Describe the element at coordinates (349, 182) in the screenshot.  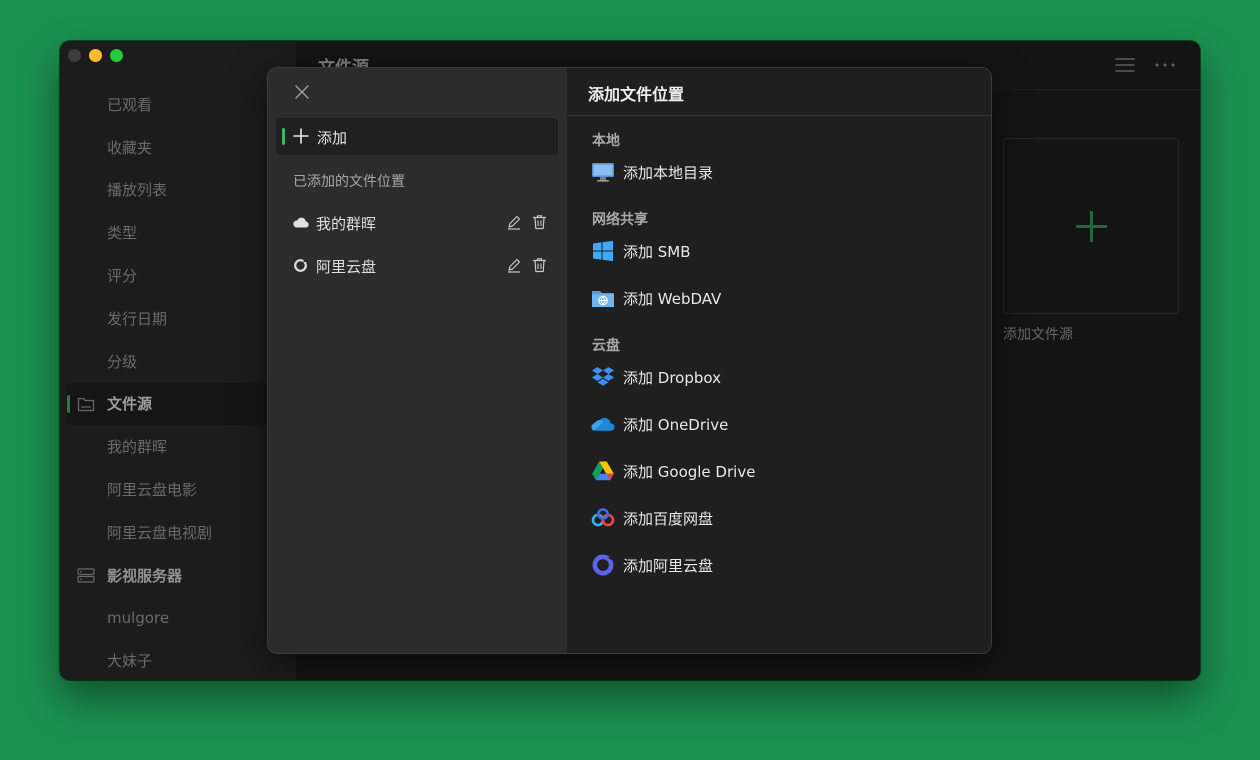
I see `added-locations-title: 已添加的文件位置` at that location.